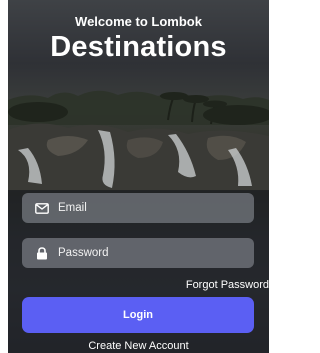 The height and width of the screenshot is (353, 320). I want to click on forgot-password-link: Forgot Password, so click(227, 285).